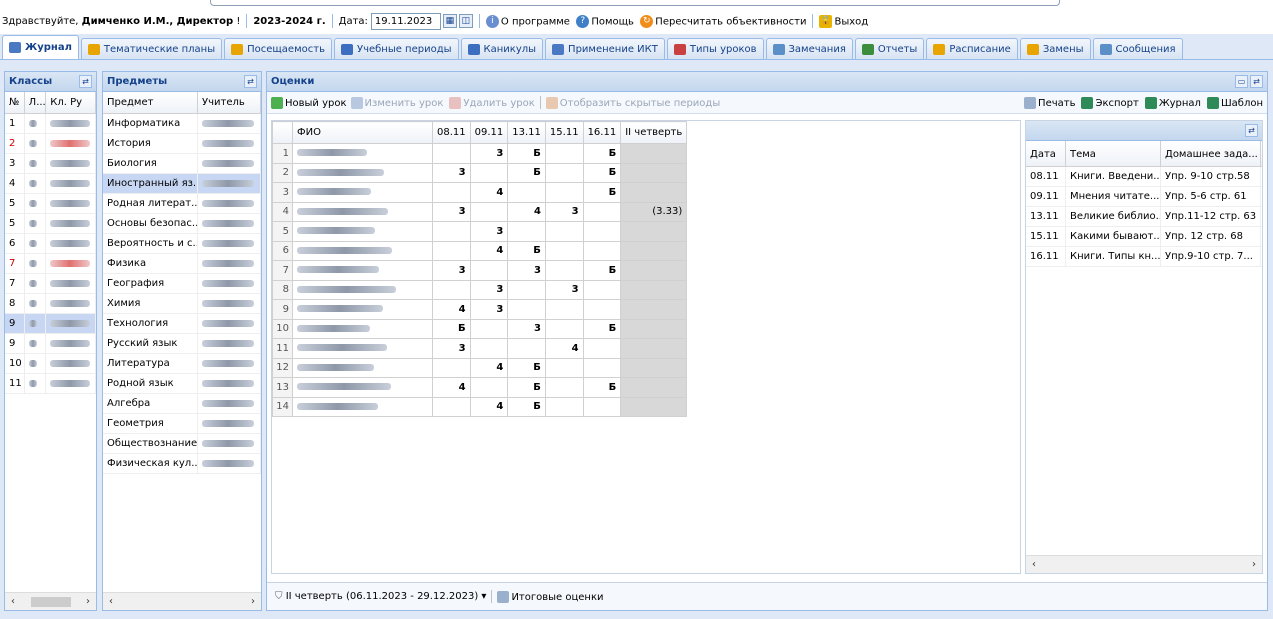 The image size is (1273, 619). Describe the element at coordinates (50, 324) in the screenshot. I see `class-row: 9` at that location.